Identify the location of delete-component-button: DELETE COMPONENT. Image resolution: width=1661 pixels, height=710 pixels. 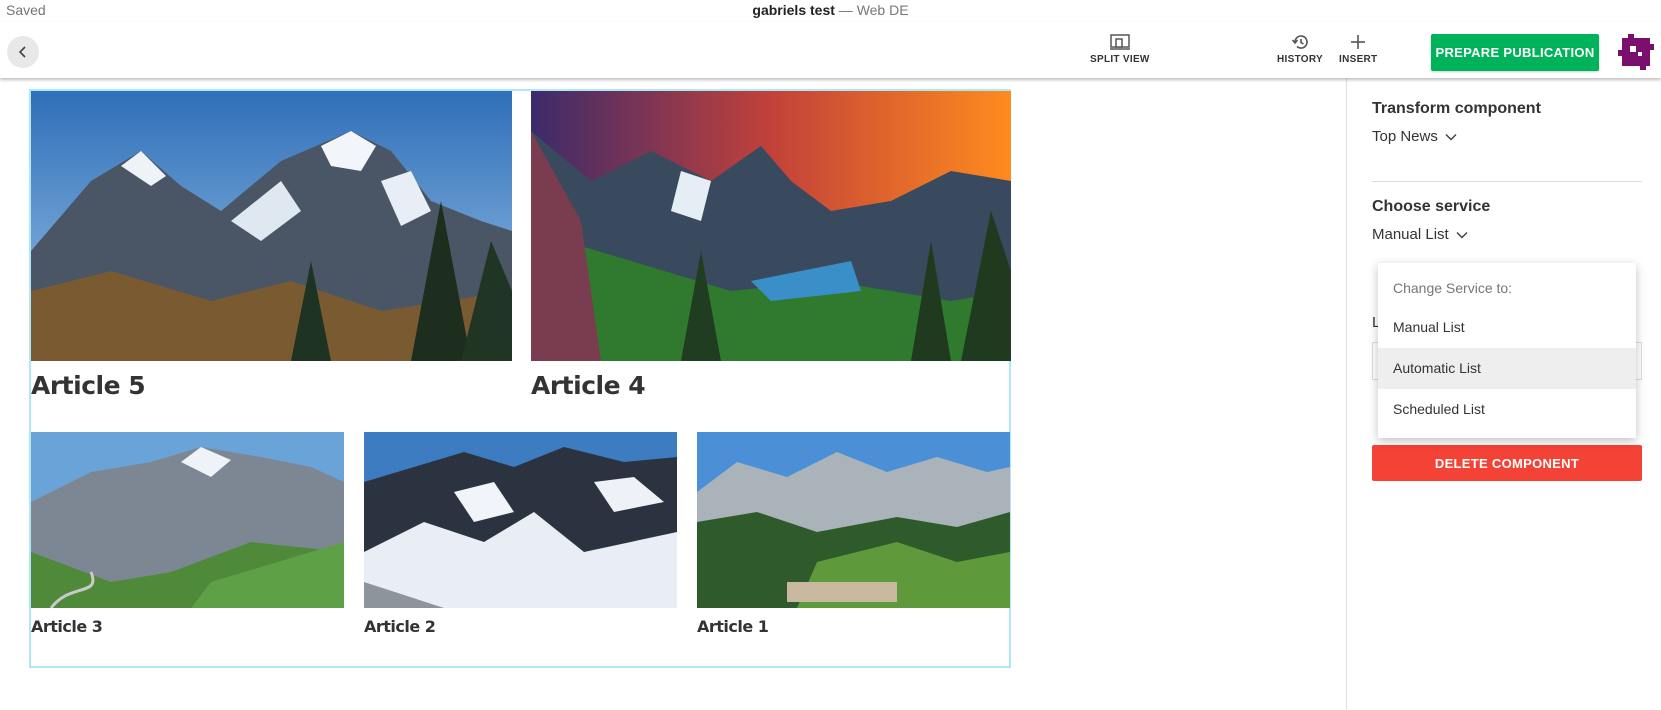
(1507, 463).